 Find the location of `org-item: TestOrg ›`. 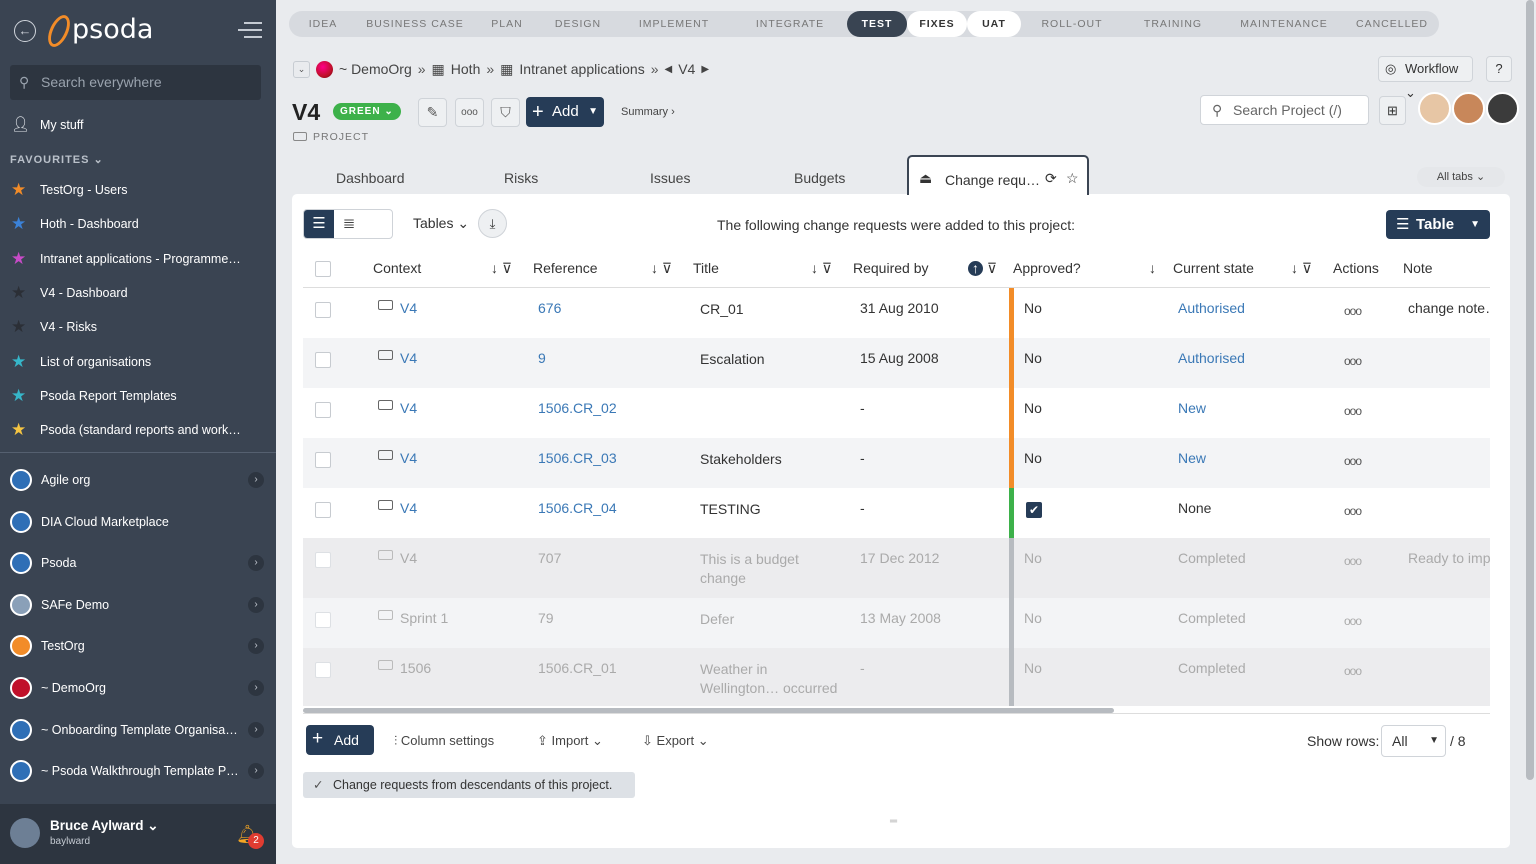

org-item: TestOrg › is located at coordinates (138, 646).